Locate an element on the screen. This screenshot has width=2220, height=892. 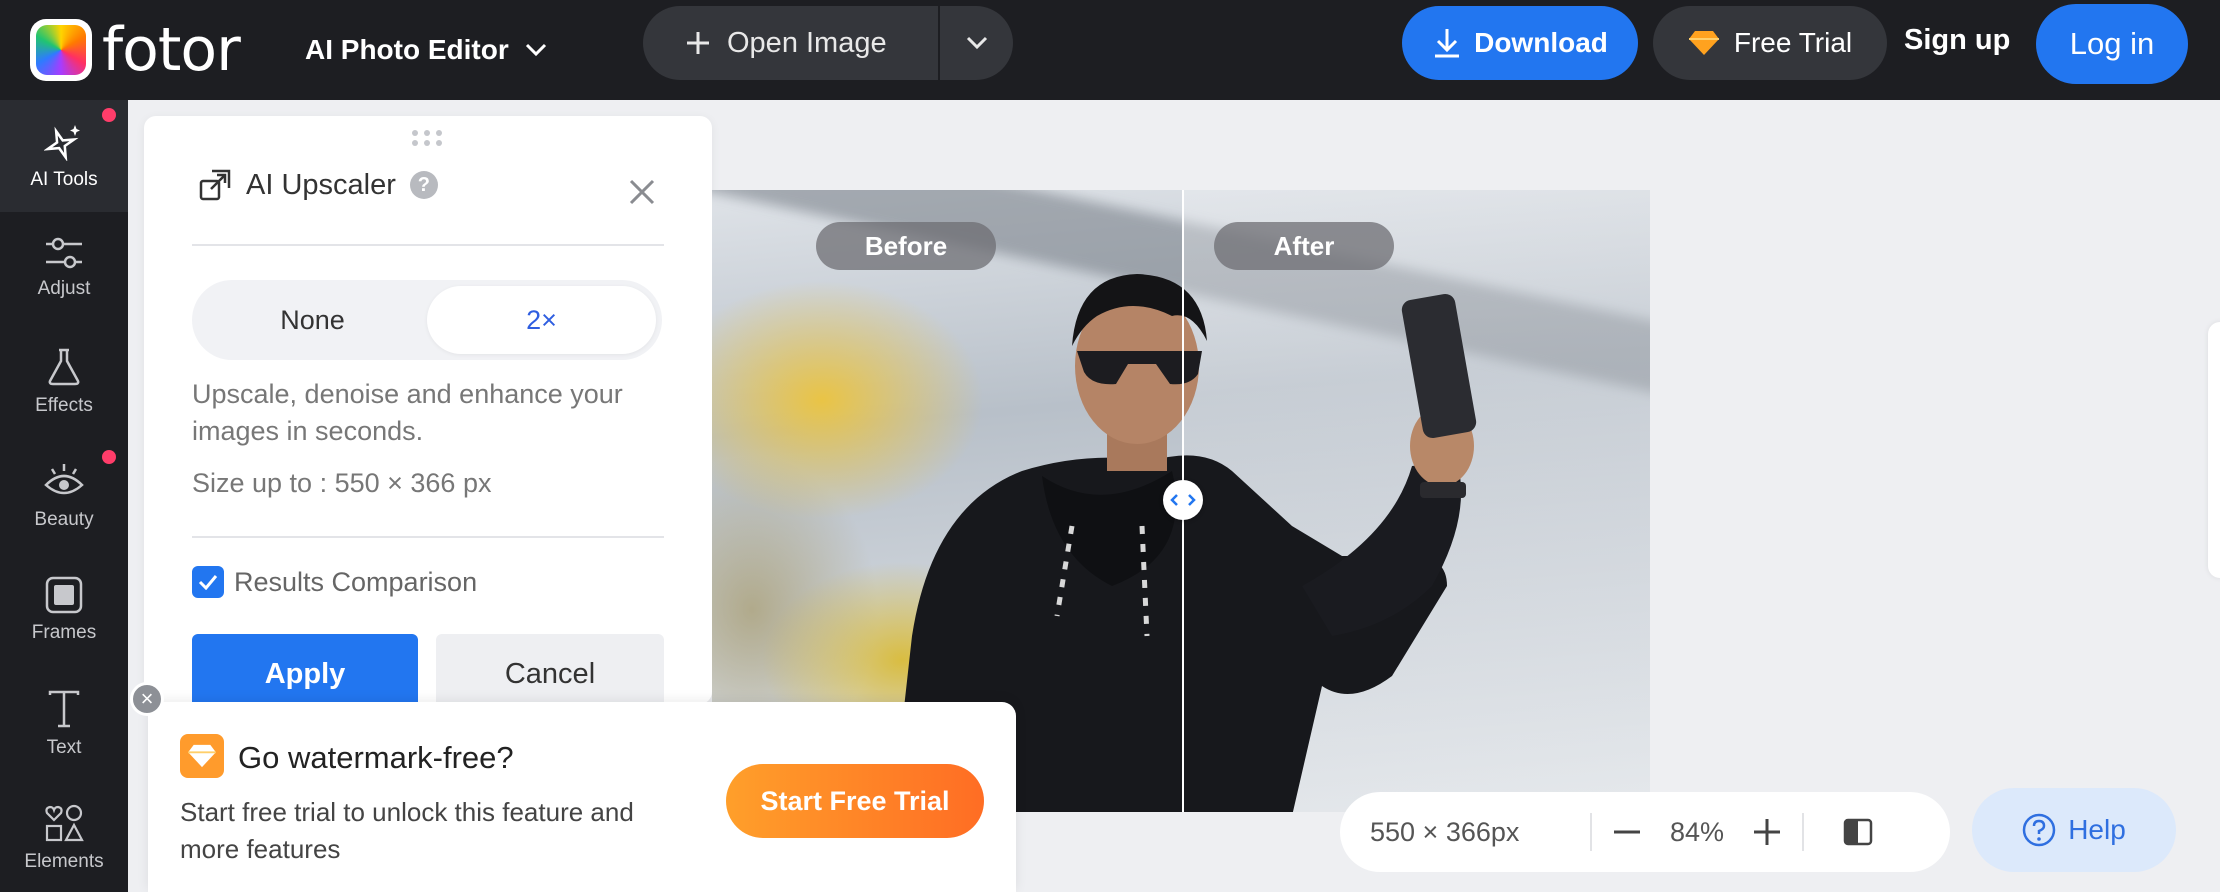
sidebar-item-label: Frames is located at coordinates (64, 632).